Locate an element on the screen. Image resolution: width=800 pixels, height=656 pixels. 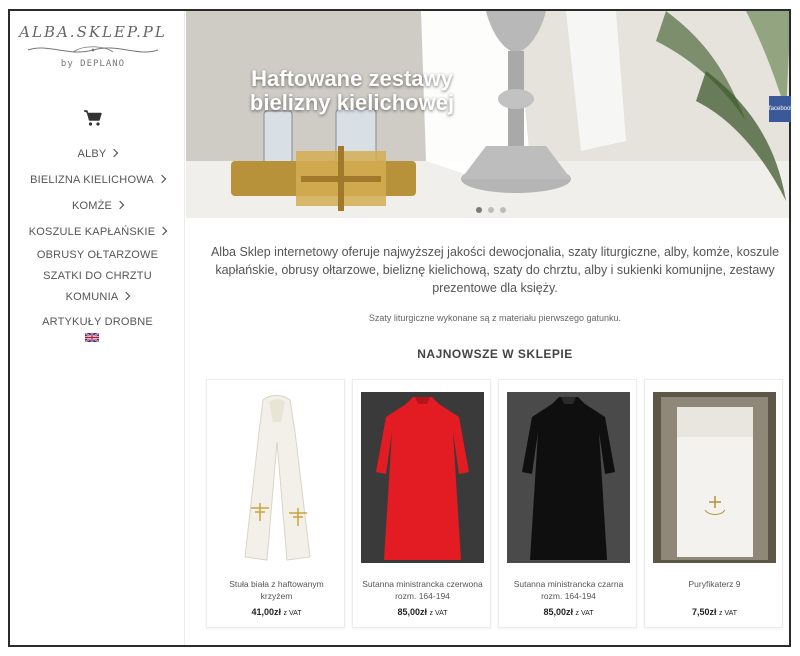
price-value: 41,00zł is located at coordinates (266, 612).